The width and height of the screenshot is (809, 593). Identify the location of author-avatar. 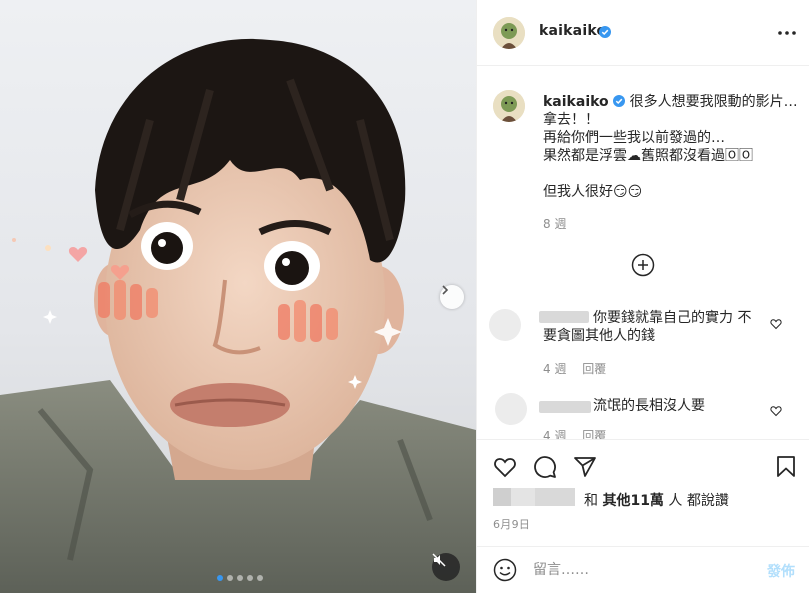
(509, 33).